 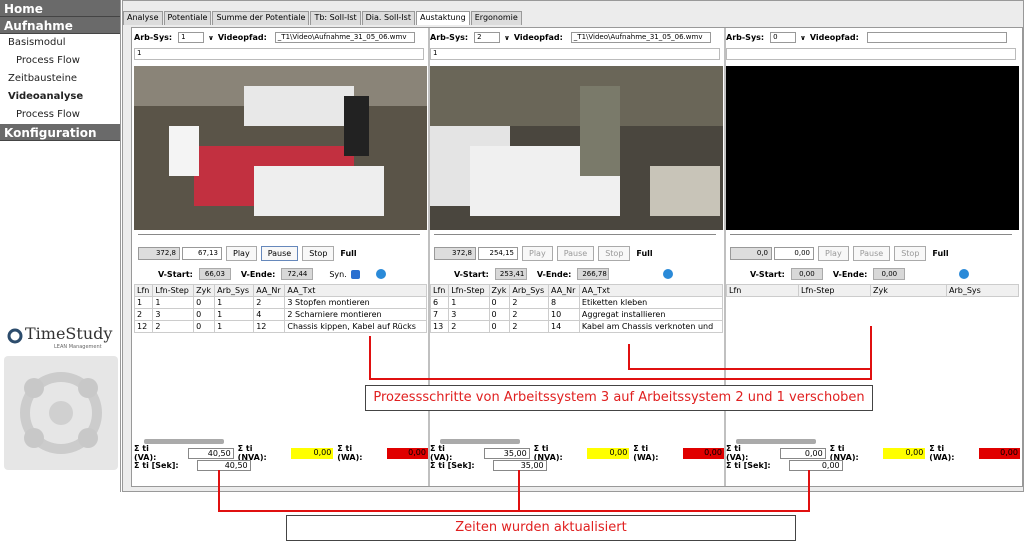 What do you see at coordinates (576, 314) in the screenshot?
I see `table-row: 7 3 0 2 10 Aggregat installieren` at bounding box center [576, 314].